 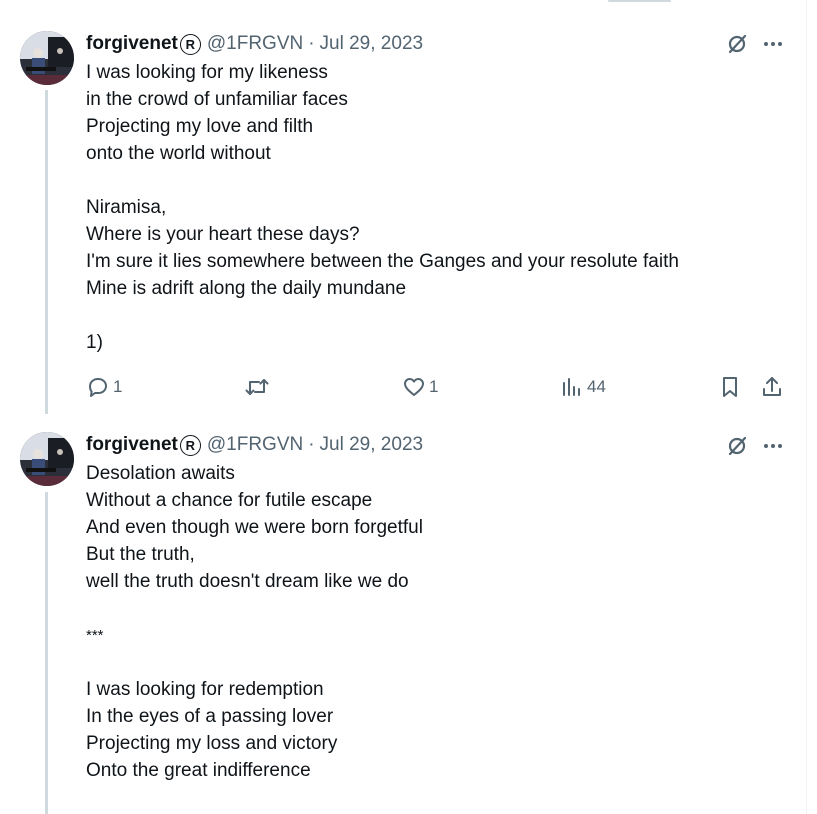 I want to click on tweet-actions: 1 1 44, so click(x=436, y=387).